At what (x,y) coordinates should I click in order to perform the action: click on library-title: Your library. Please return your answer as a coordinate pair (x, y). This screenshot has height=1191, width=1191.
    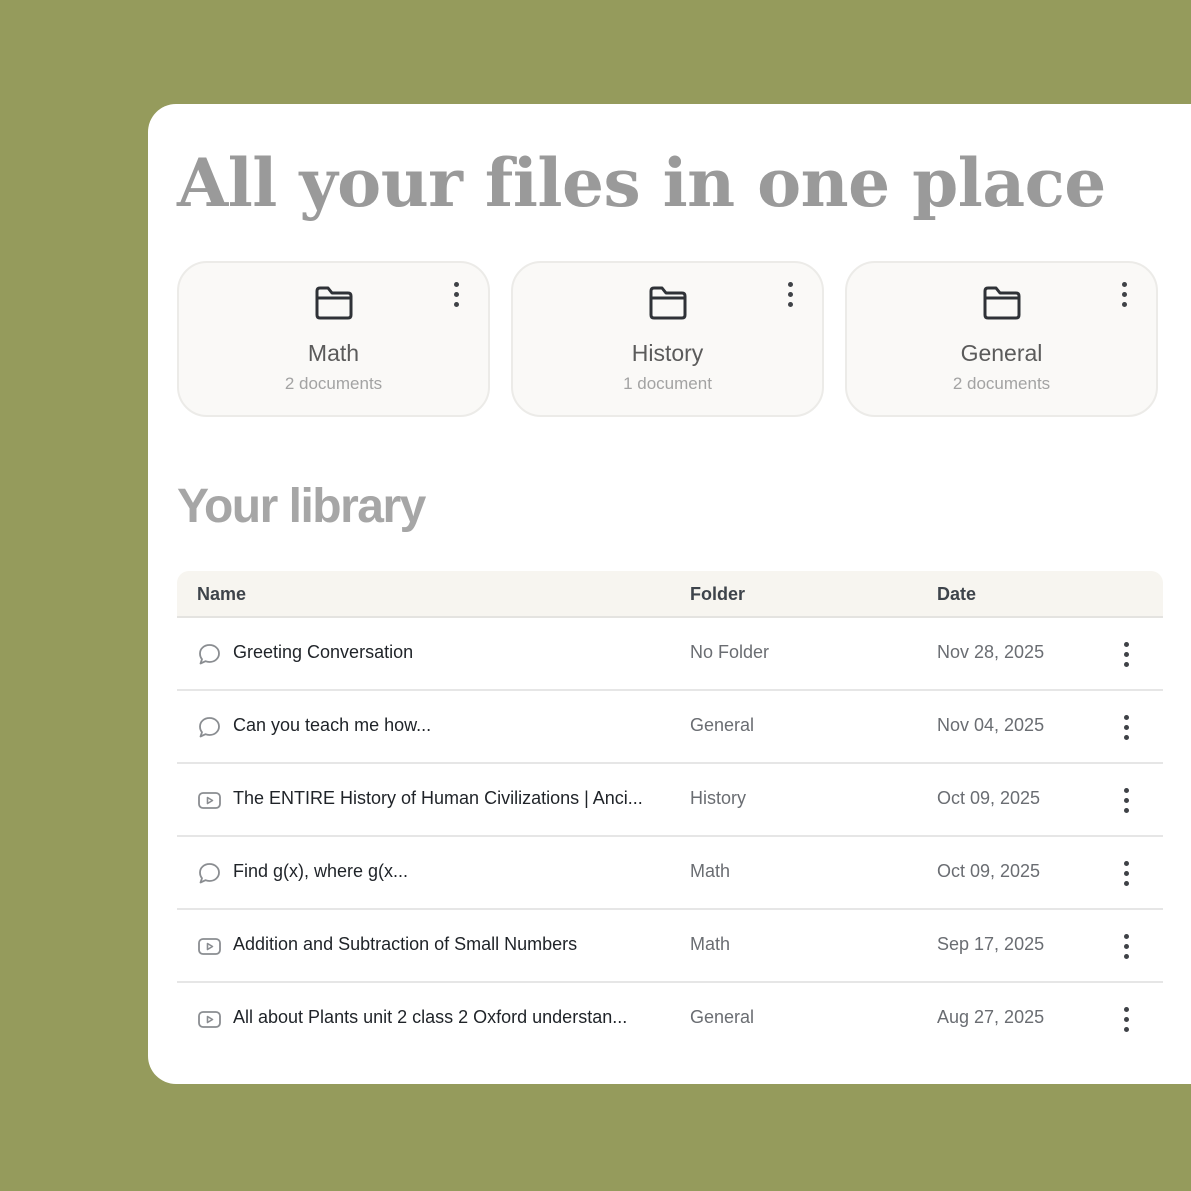
    Looking at the image, I should click on (301, 506).